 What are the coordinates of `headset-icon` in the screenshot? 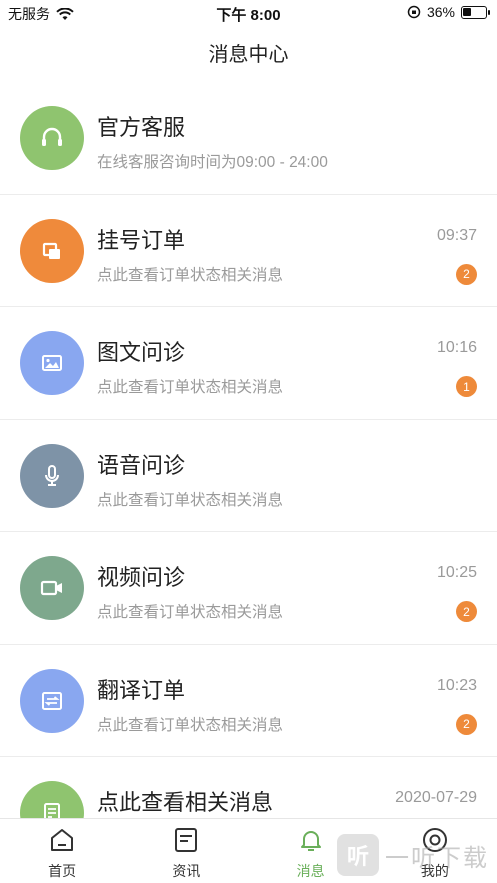 It's located at (52, 138).